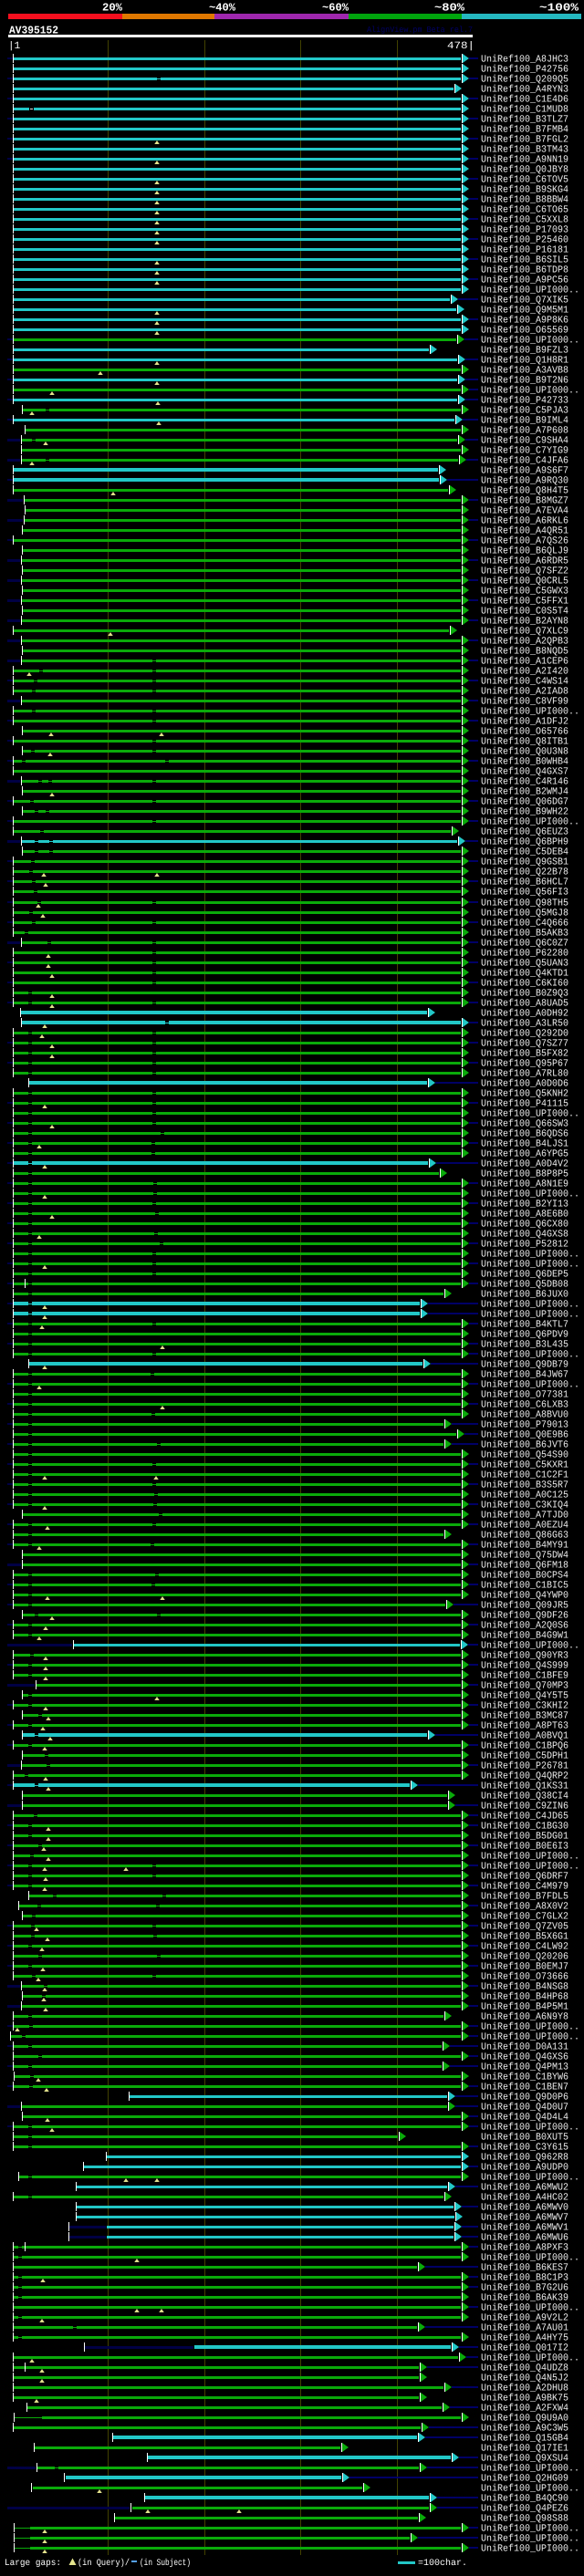 This screenshot has width=584, height=2576. Describe the element at coordinates (165, 2563) in the screenshot. I see `svg-text: (in Subject)` at that location.